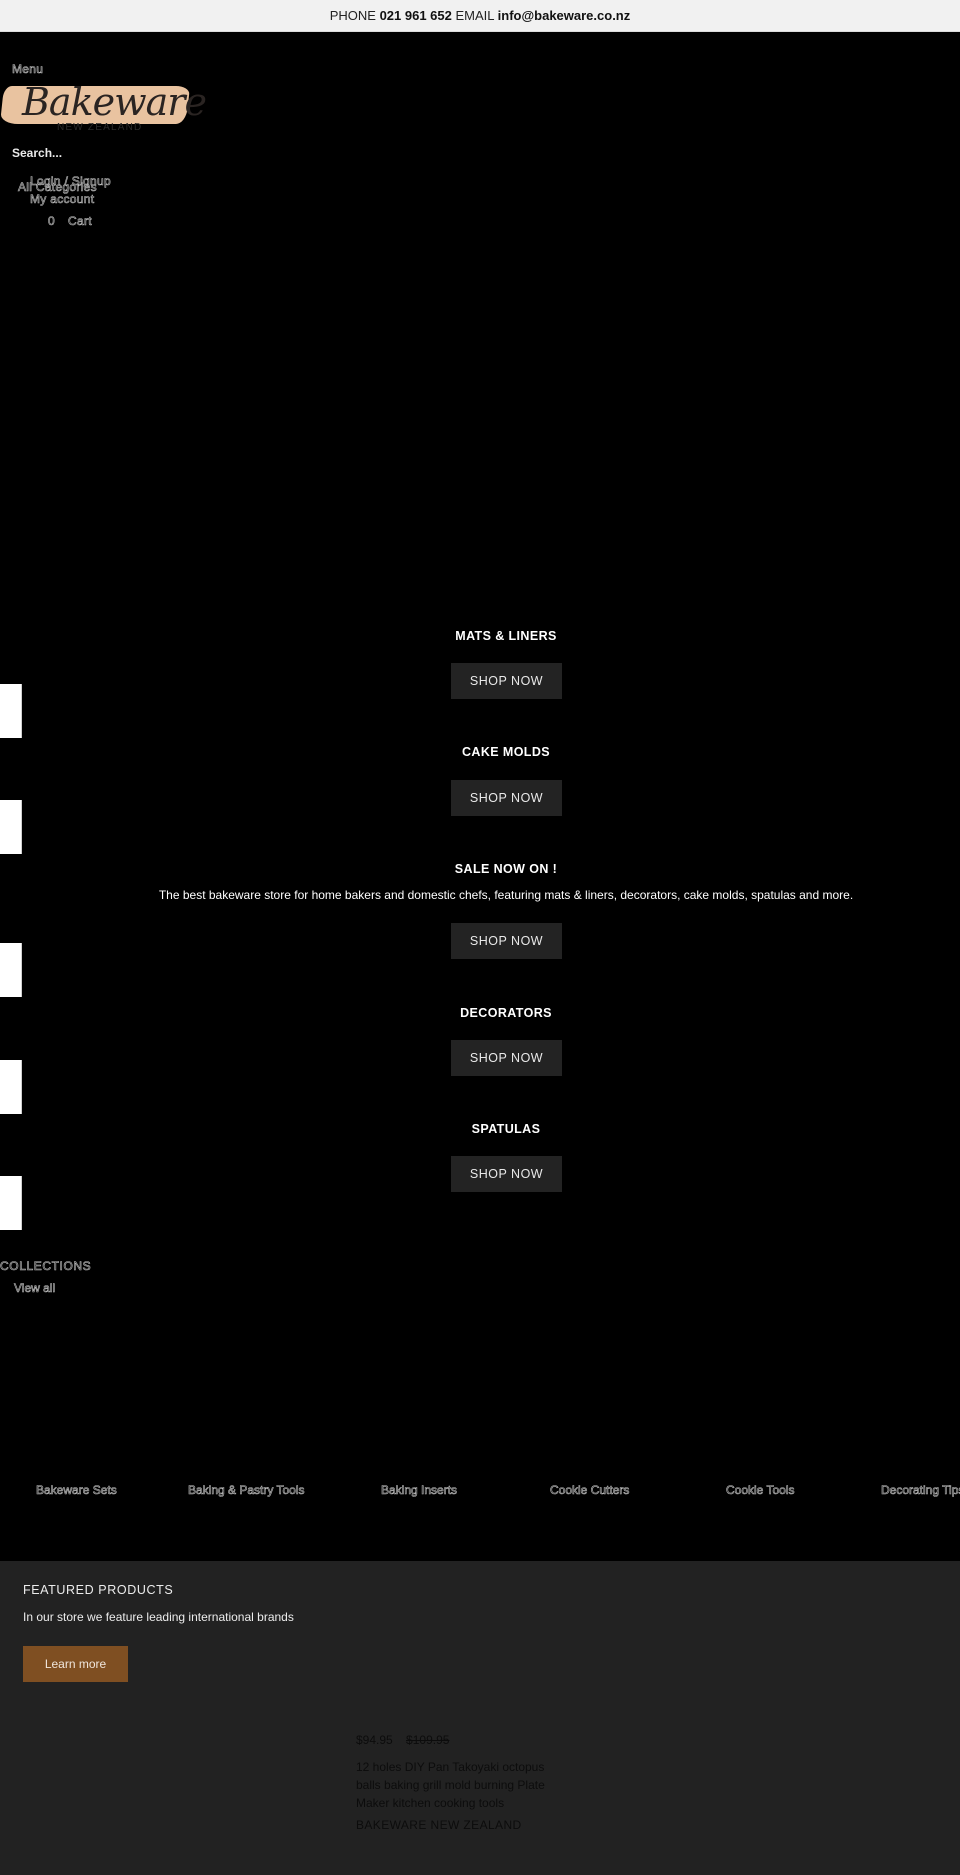  Describe the element at coordinates (590, 1490) in the screenshot. I see `collection-item: Cookie Cutters` at that location.